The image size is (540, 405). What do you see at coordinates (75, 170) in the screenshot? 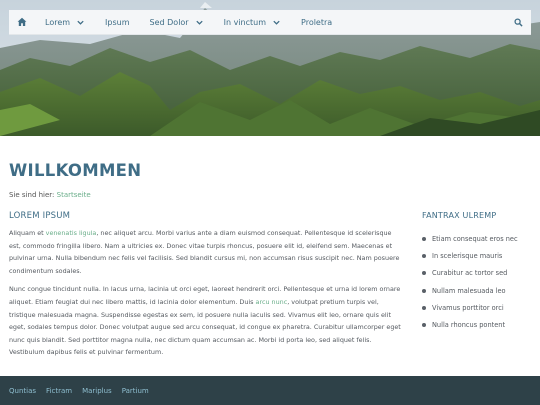
I see `page-title: WILLKOMMEN` at bounding box center [75, 170].